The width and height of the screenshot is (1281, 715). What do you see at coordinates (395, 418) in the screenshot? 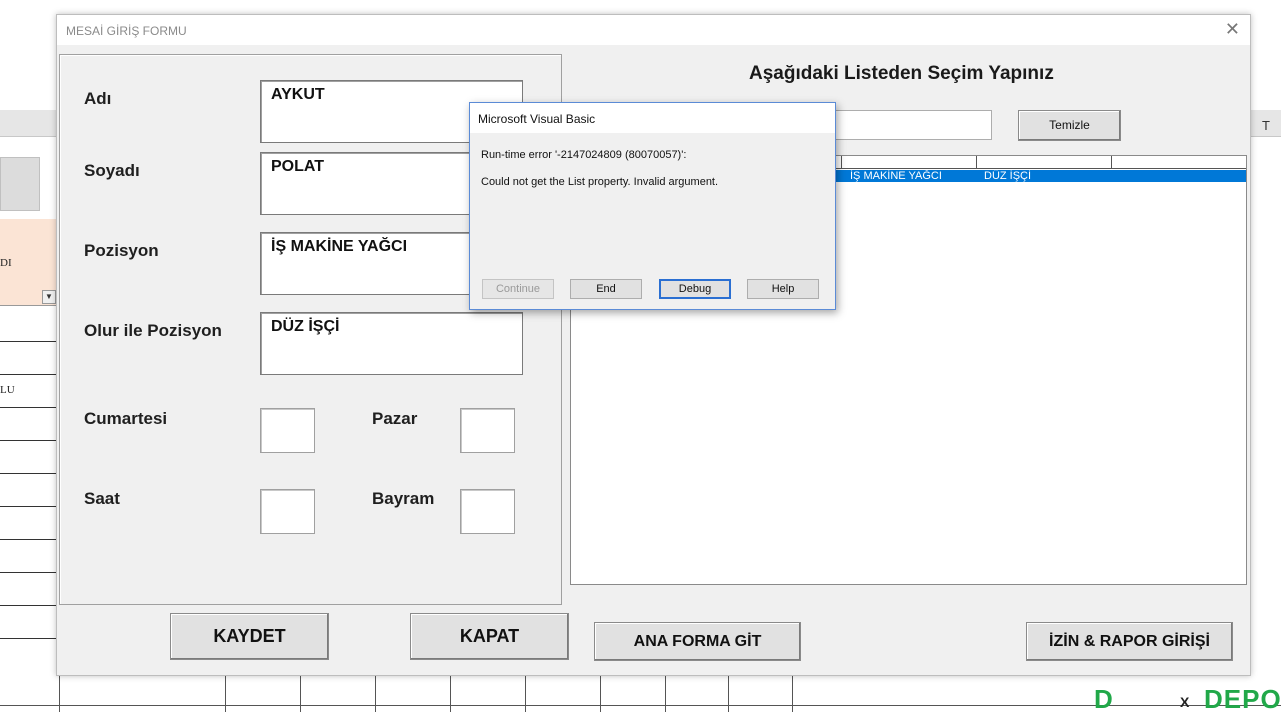
I see `label-pazar: Pazar` at bounding box center [395, 418].